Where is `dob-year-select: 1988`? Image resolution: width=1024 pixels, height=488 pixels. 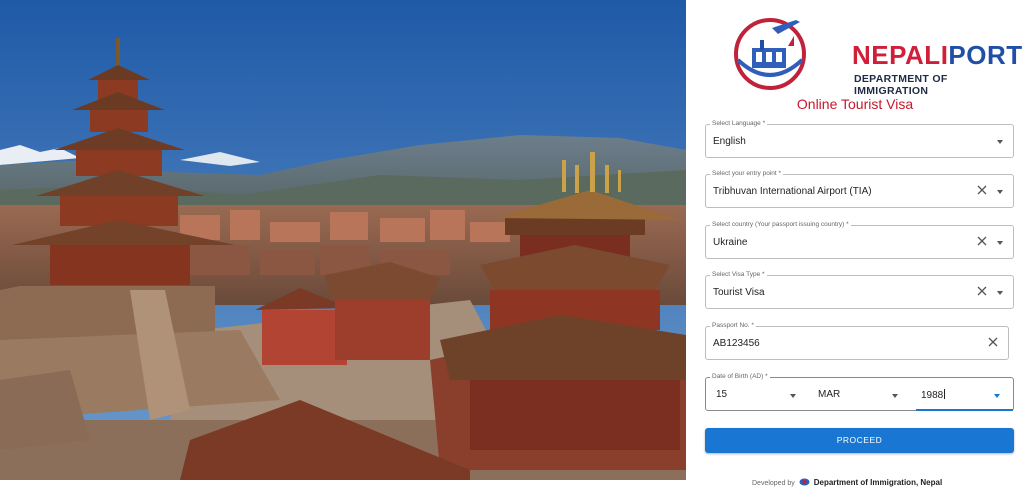
dob-year-select: 1988 is located at coordinates (933, 395).